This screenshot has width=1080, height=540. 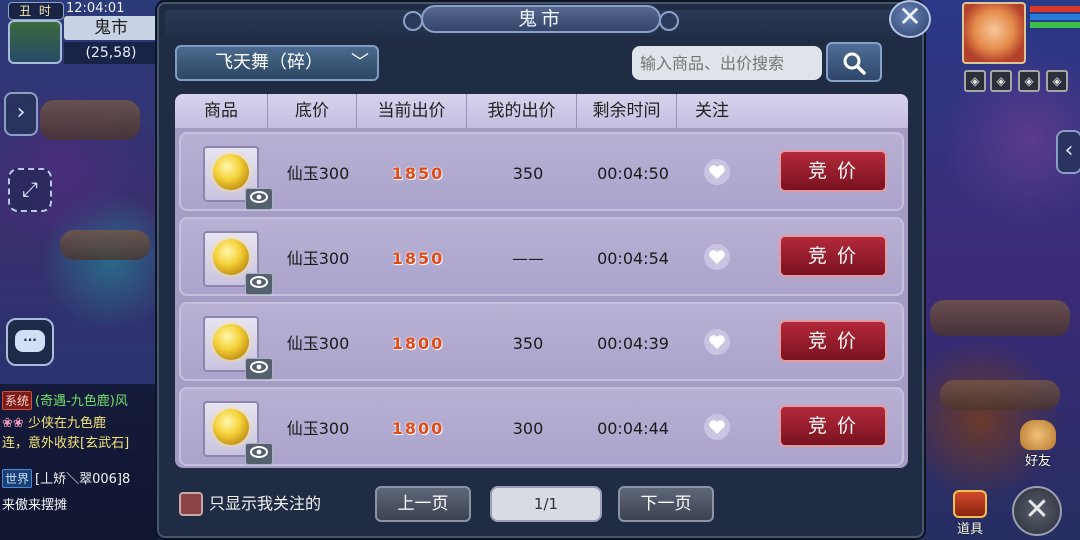 What do you see at coordinates (95, 8) in the screenshot?
I see `clock-text: 12:04:01` at bounding box center [95, 8].